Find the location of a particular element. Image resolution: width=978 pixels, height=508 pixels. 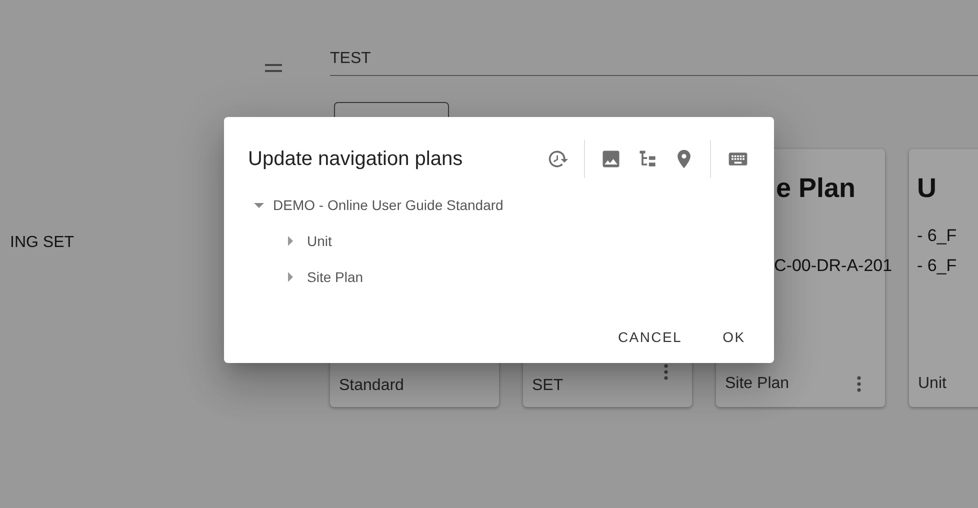

card-title: Standard is located at coordinates (371, 386).